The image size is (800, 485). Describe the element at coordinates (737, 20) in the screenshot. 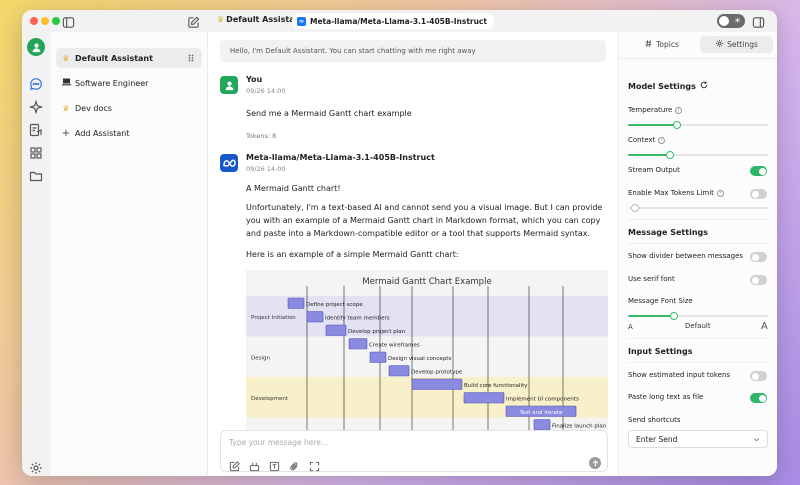

I see `sun-icon: ☀` at that location.